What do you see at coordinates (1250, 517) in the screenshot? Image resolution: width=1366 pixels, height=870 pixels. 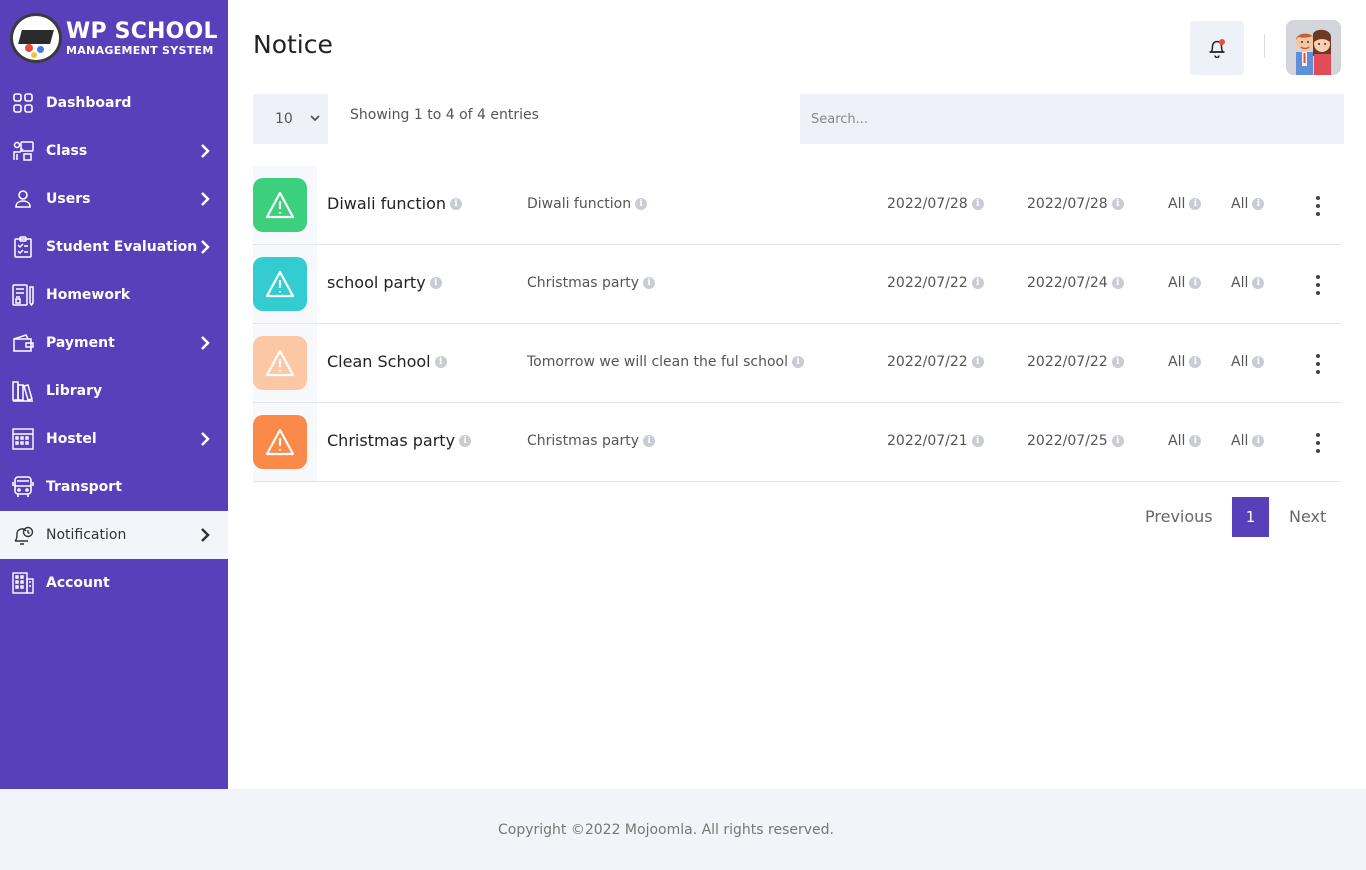 I see `pagination-page-1: 1` at bounding box center [1250, 517].